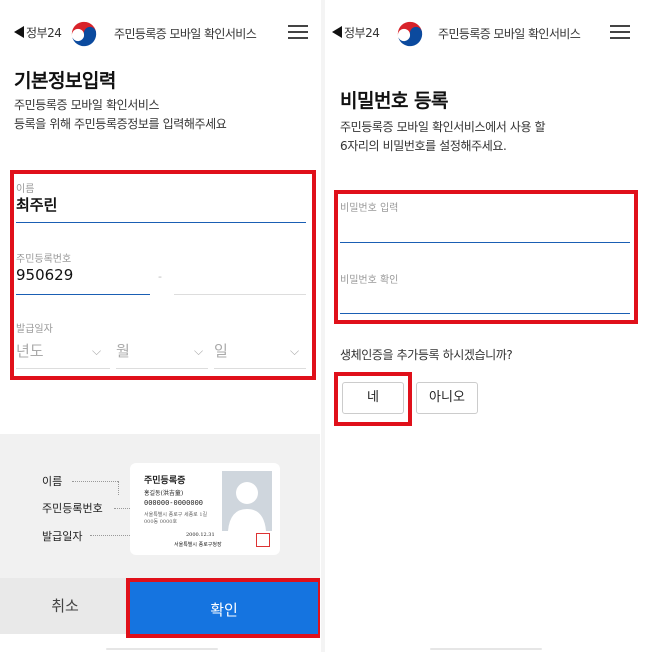  What do you see at coordinates (240, 294) in the screenshot?
I see `rrn-back-field` at bounding box center [240, 294].